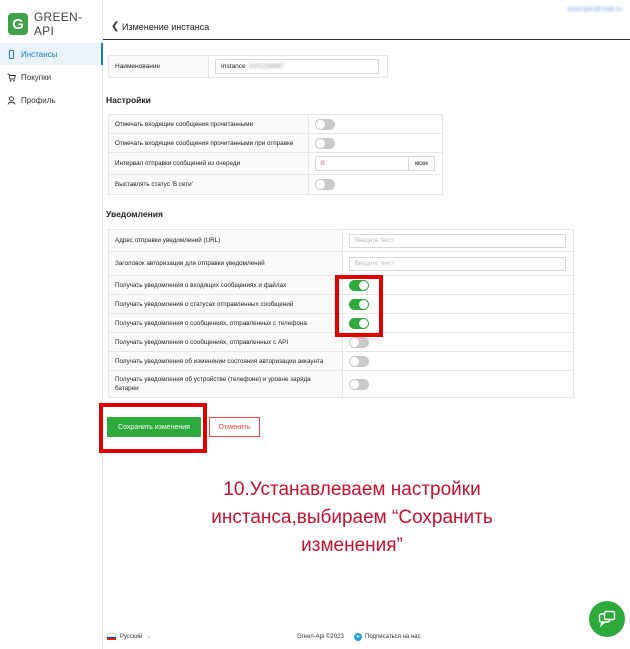 This screenshot has width=630, height=649. What do you see at coordinates (128, 100) in the screenshot?
I see `settings-title: Настройки` at bounding box center [128, 100].